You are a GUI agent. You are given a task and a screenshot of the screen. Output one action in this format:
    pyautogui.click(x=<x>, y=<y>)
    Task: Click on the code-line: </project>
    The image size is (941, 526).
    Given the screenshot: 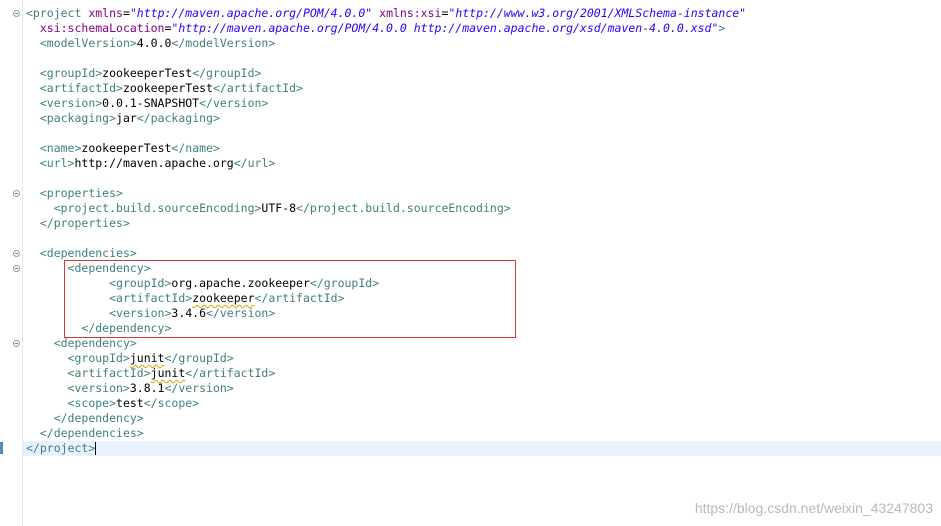 What is the action you would take?
    pyautogui.click(x=386, y=448)
    